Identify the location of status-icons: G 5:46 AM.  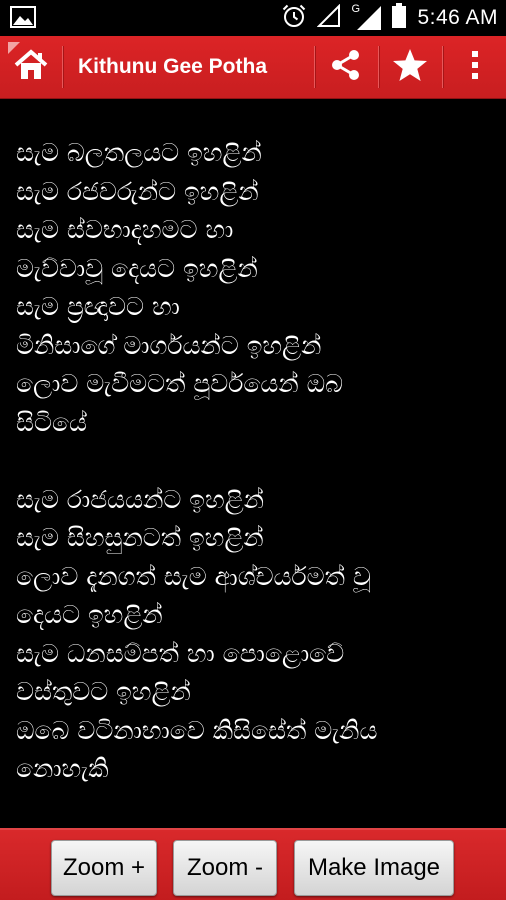
(389, 18).